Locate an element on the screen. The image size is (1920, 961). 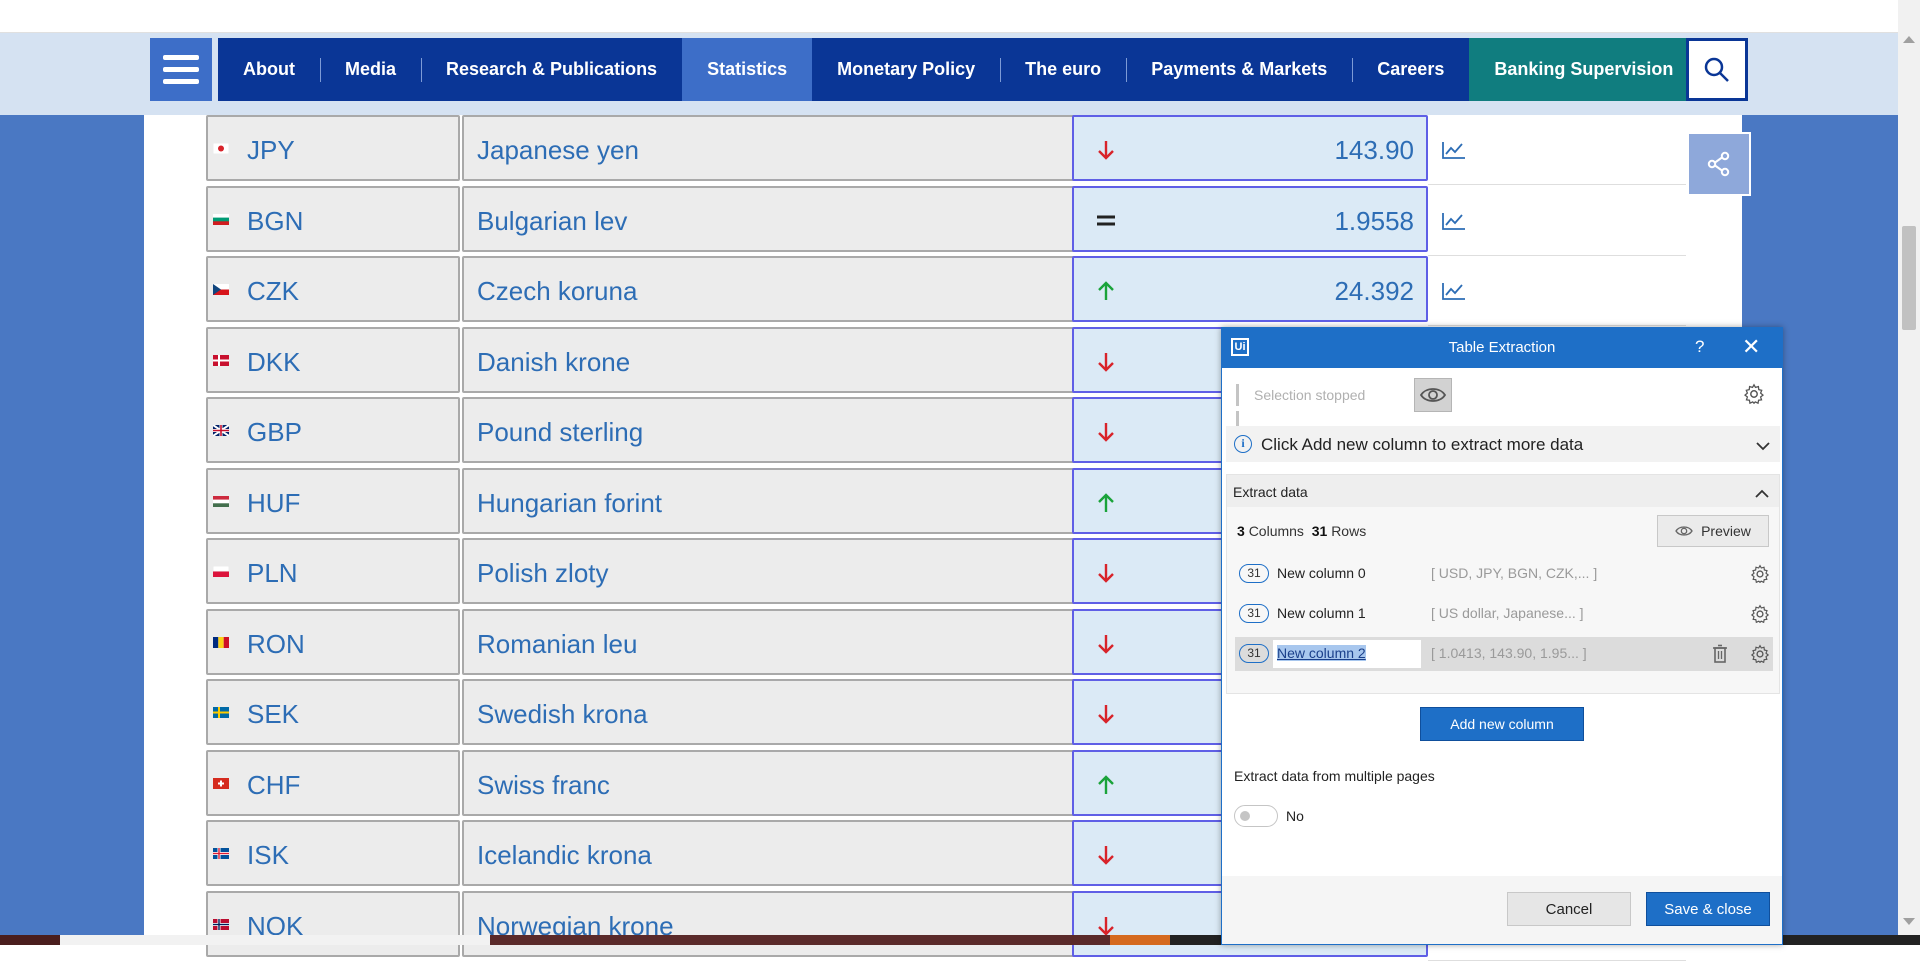
nav-item-about: About is located at coordinates (269, 69).